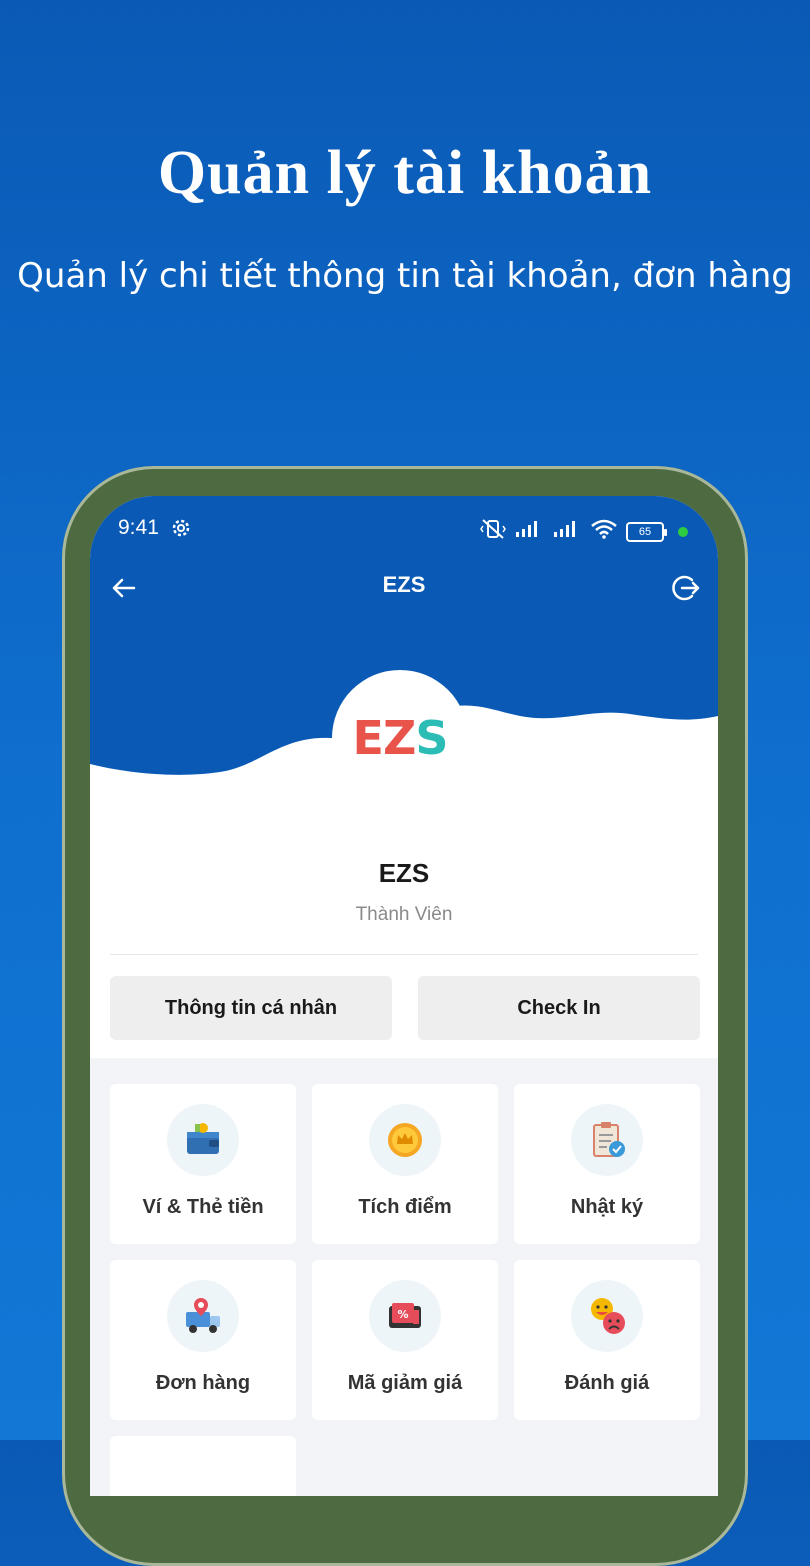  I want to click on menu-tile-label: Tích điểm, so click(405, 1207).